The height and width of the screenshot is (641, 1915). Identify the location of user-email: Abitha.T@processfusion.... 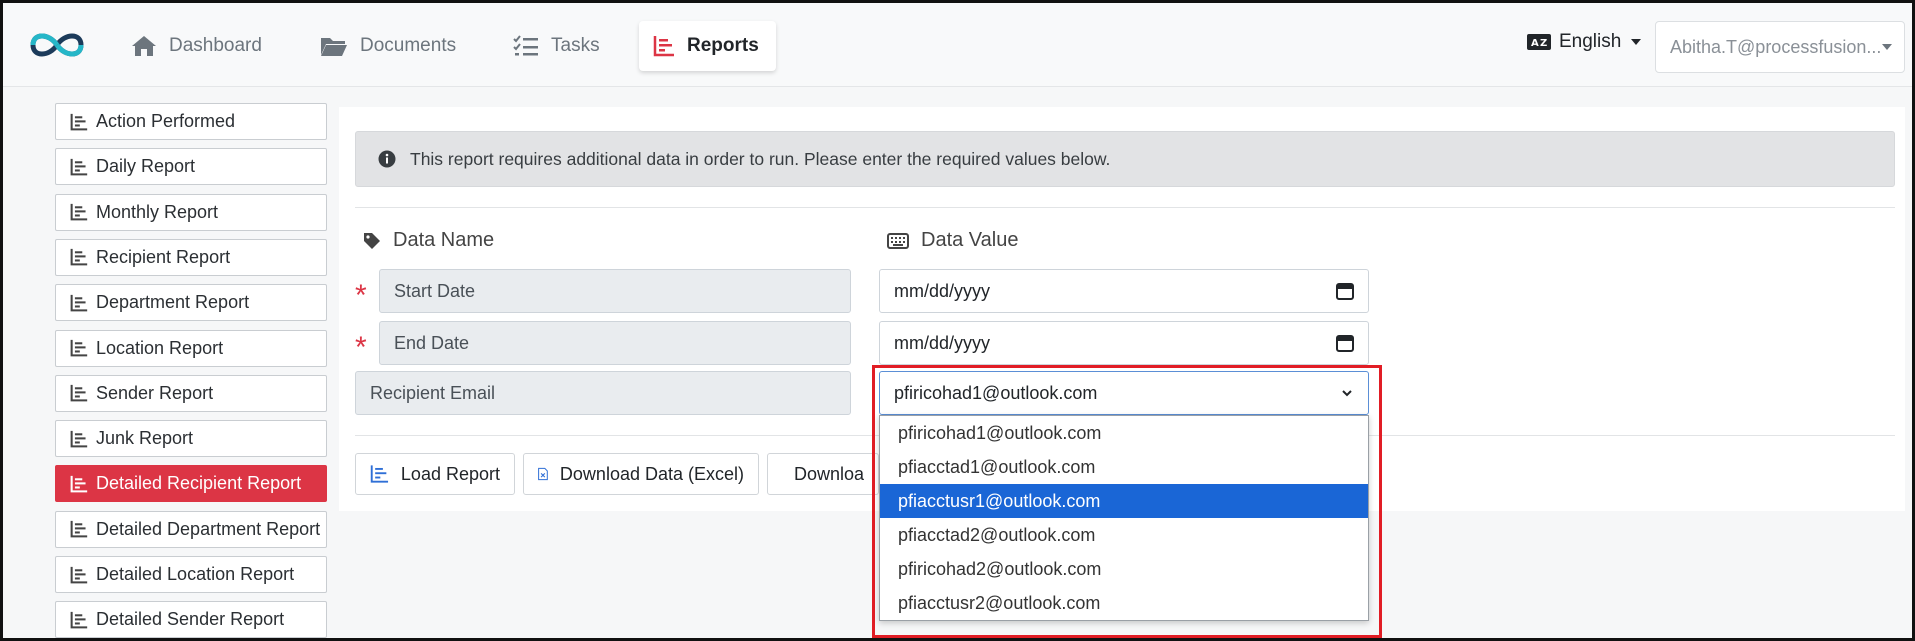
(1776, 46).